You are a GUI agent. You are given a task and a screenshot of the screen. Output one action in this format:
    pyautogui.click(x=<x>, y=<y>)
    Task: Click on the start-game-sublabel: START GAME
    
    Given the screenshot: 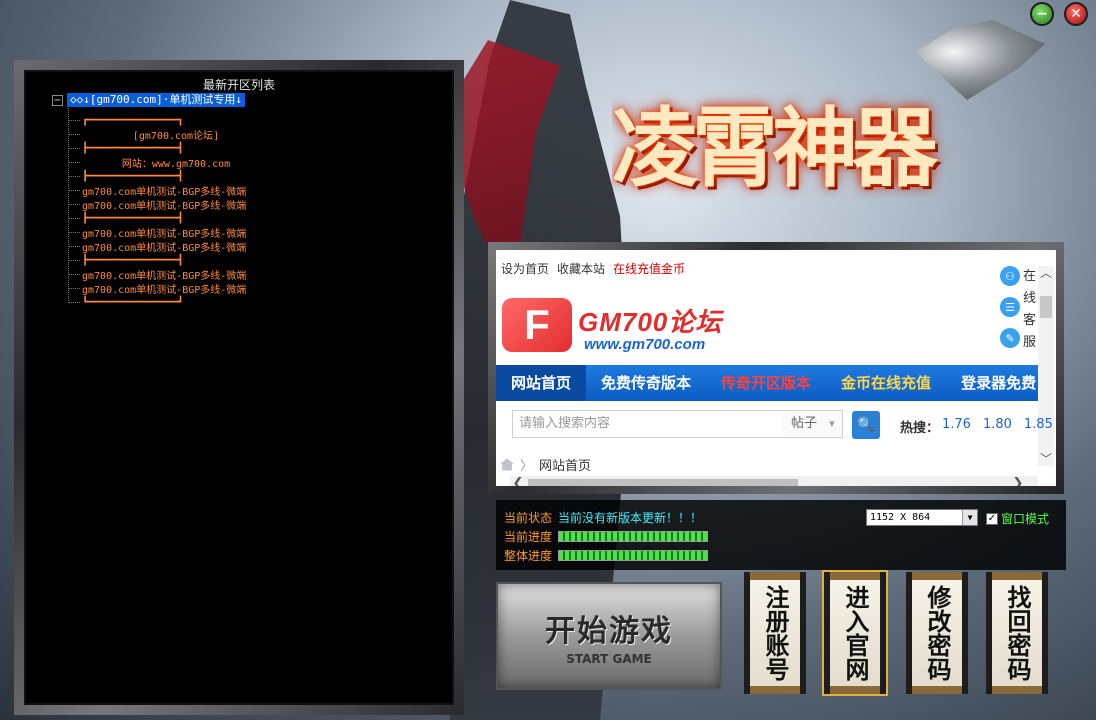 What is the action you would take?
    pyautogui.click(x=609, y=659)
    